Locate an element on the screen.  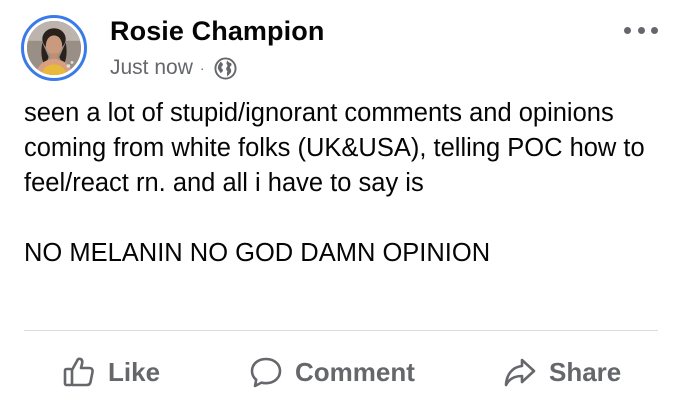
share-button: Share is located at coordinates (562, 372).